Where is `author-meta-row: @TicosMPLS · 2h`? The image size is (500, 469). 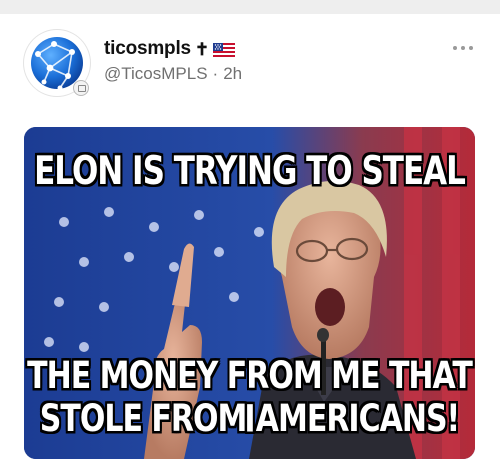 author-meta-row: @TicosMPLS · 2h is located at coordinates (173, 74).